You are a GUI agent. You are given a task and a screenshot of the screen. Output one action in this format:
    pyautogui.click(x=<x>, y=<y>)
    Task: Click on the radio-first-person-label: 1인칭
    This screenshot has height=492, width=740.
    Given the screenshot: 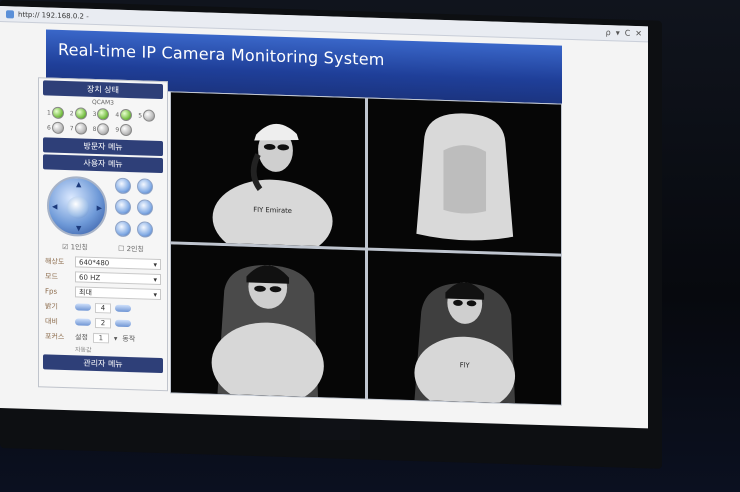 What is the action you would take?
    pyautogui.click(x=79, y=247)
    